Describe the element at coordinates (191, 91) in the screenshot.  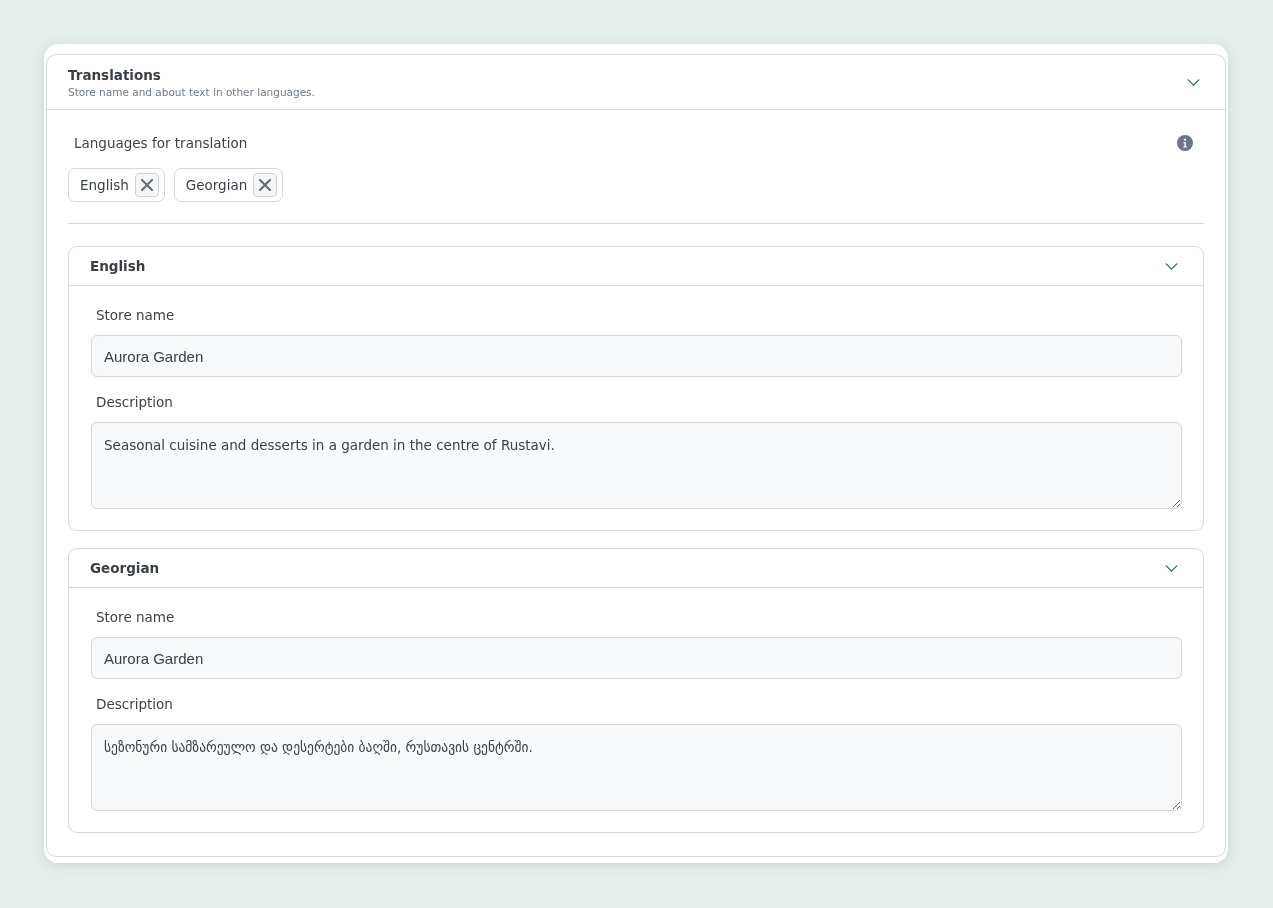
I see `panel-subtitle: Store name and about text in other languages.` at that location.